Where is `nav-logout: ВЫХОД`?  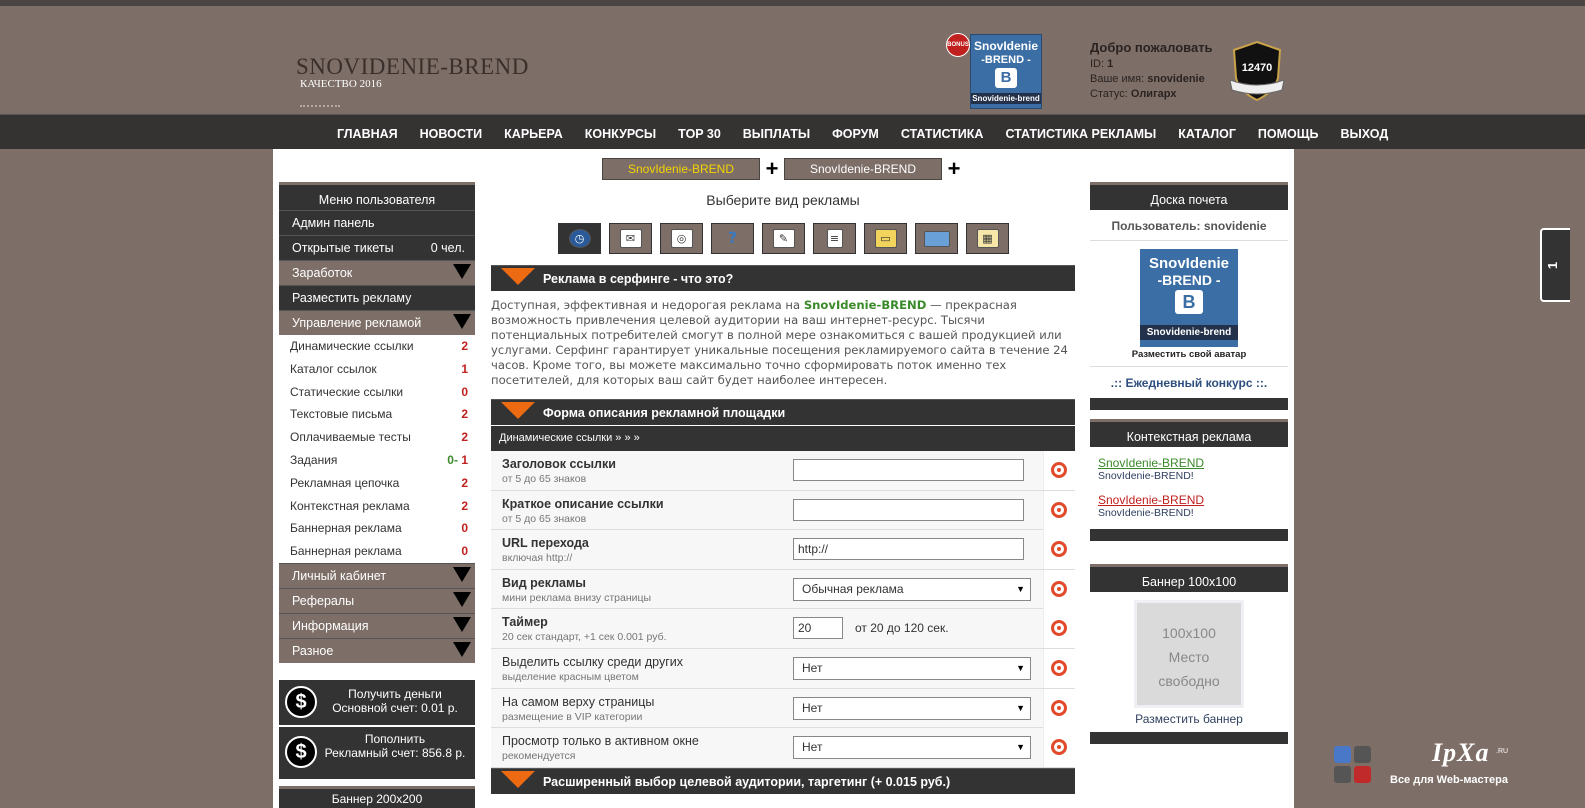 nav-logout: ВЫХОД is located at coordinates (1365, 134).